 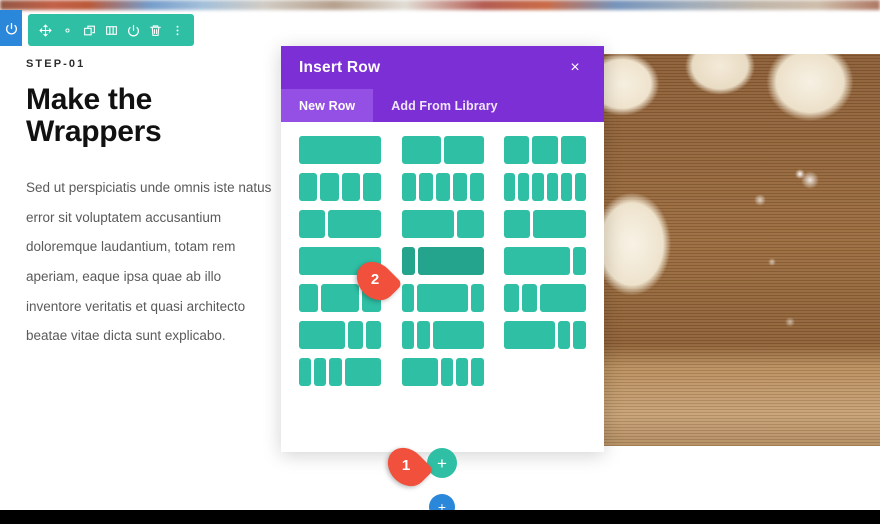 I want to click on columns-icon, so click(x=111, y=30).